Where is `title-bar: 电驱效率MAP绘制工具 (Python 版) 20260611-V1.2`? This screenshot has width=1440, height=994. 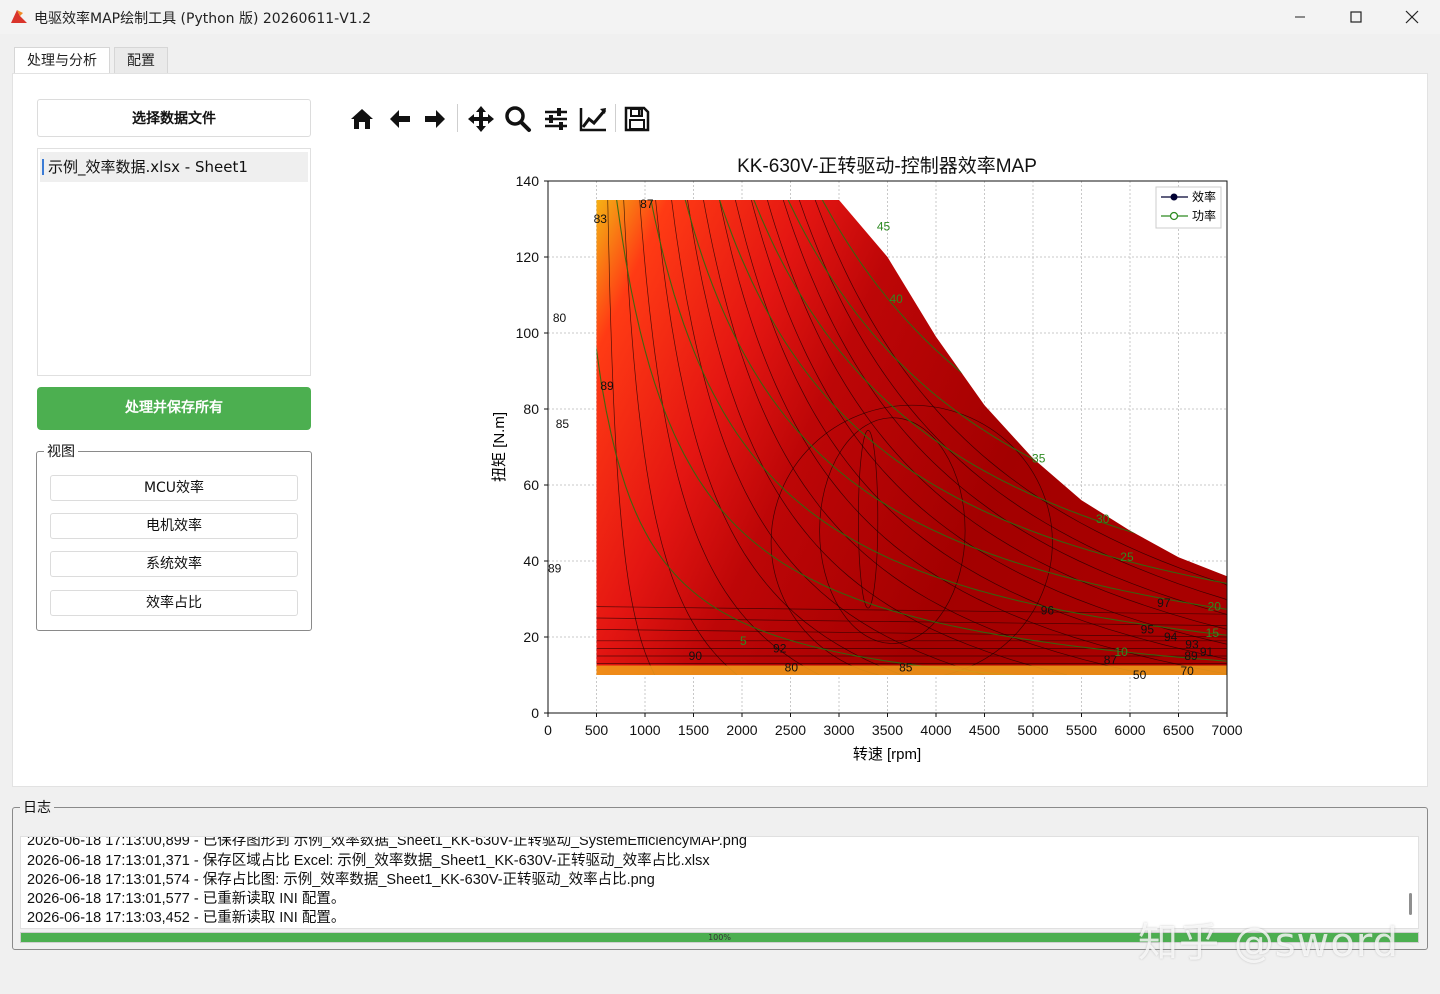
title-bar: 电驱效率MAP绘制工具 (Python 版) 20260611-V1.2 is located at coordinates (720, 17).